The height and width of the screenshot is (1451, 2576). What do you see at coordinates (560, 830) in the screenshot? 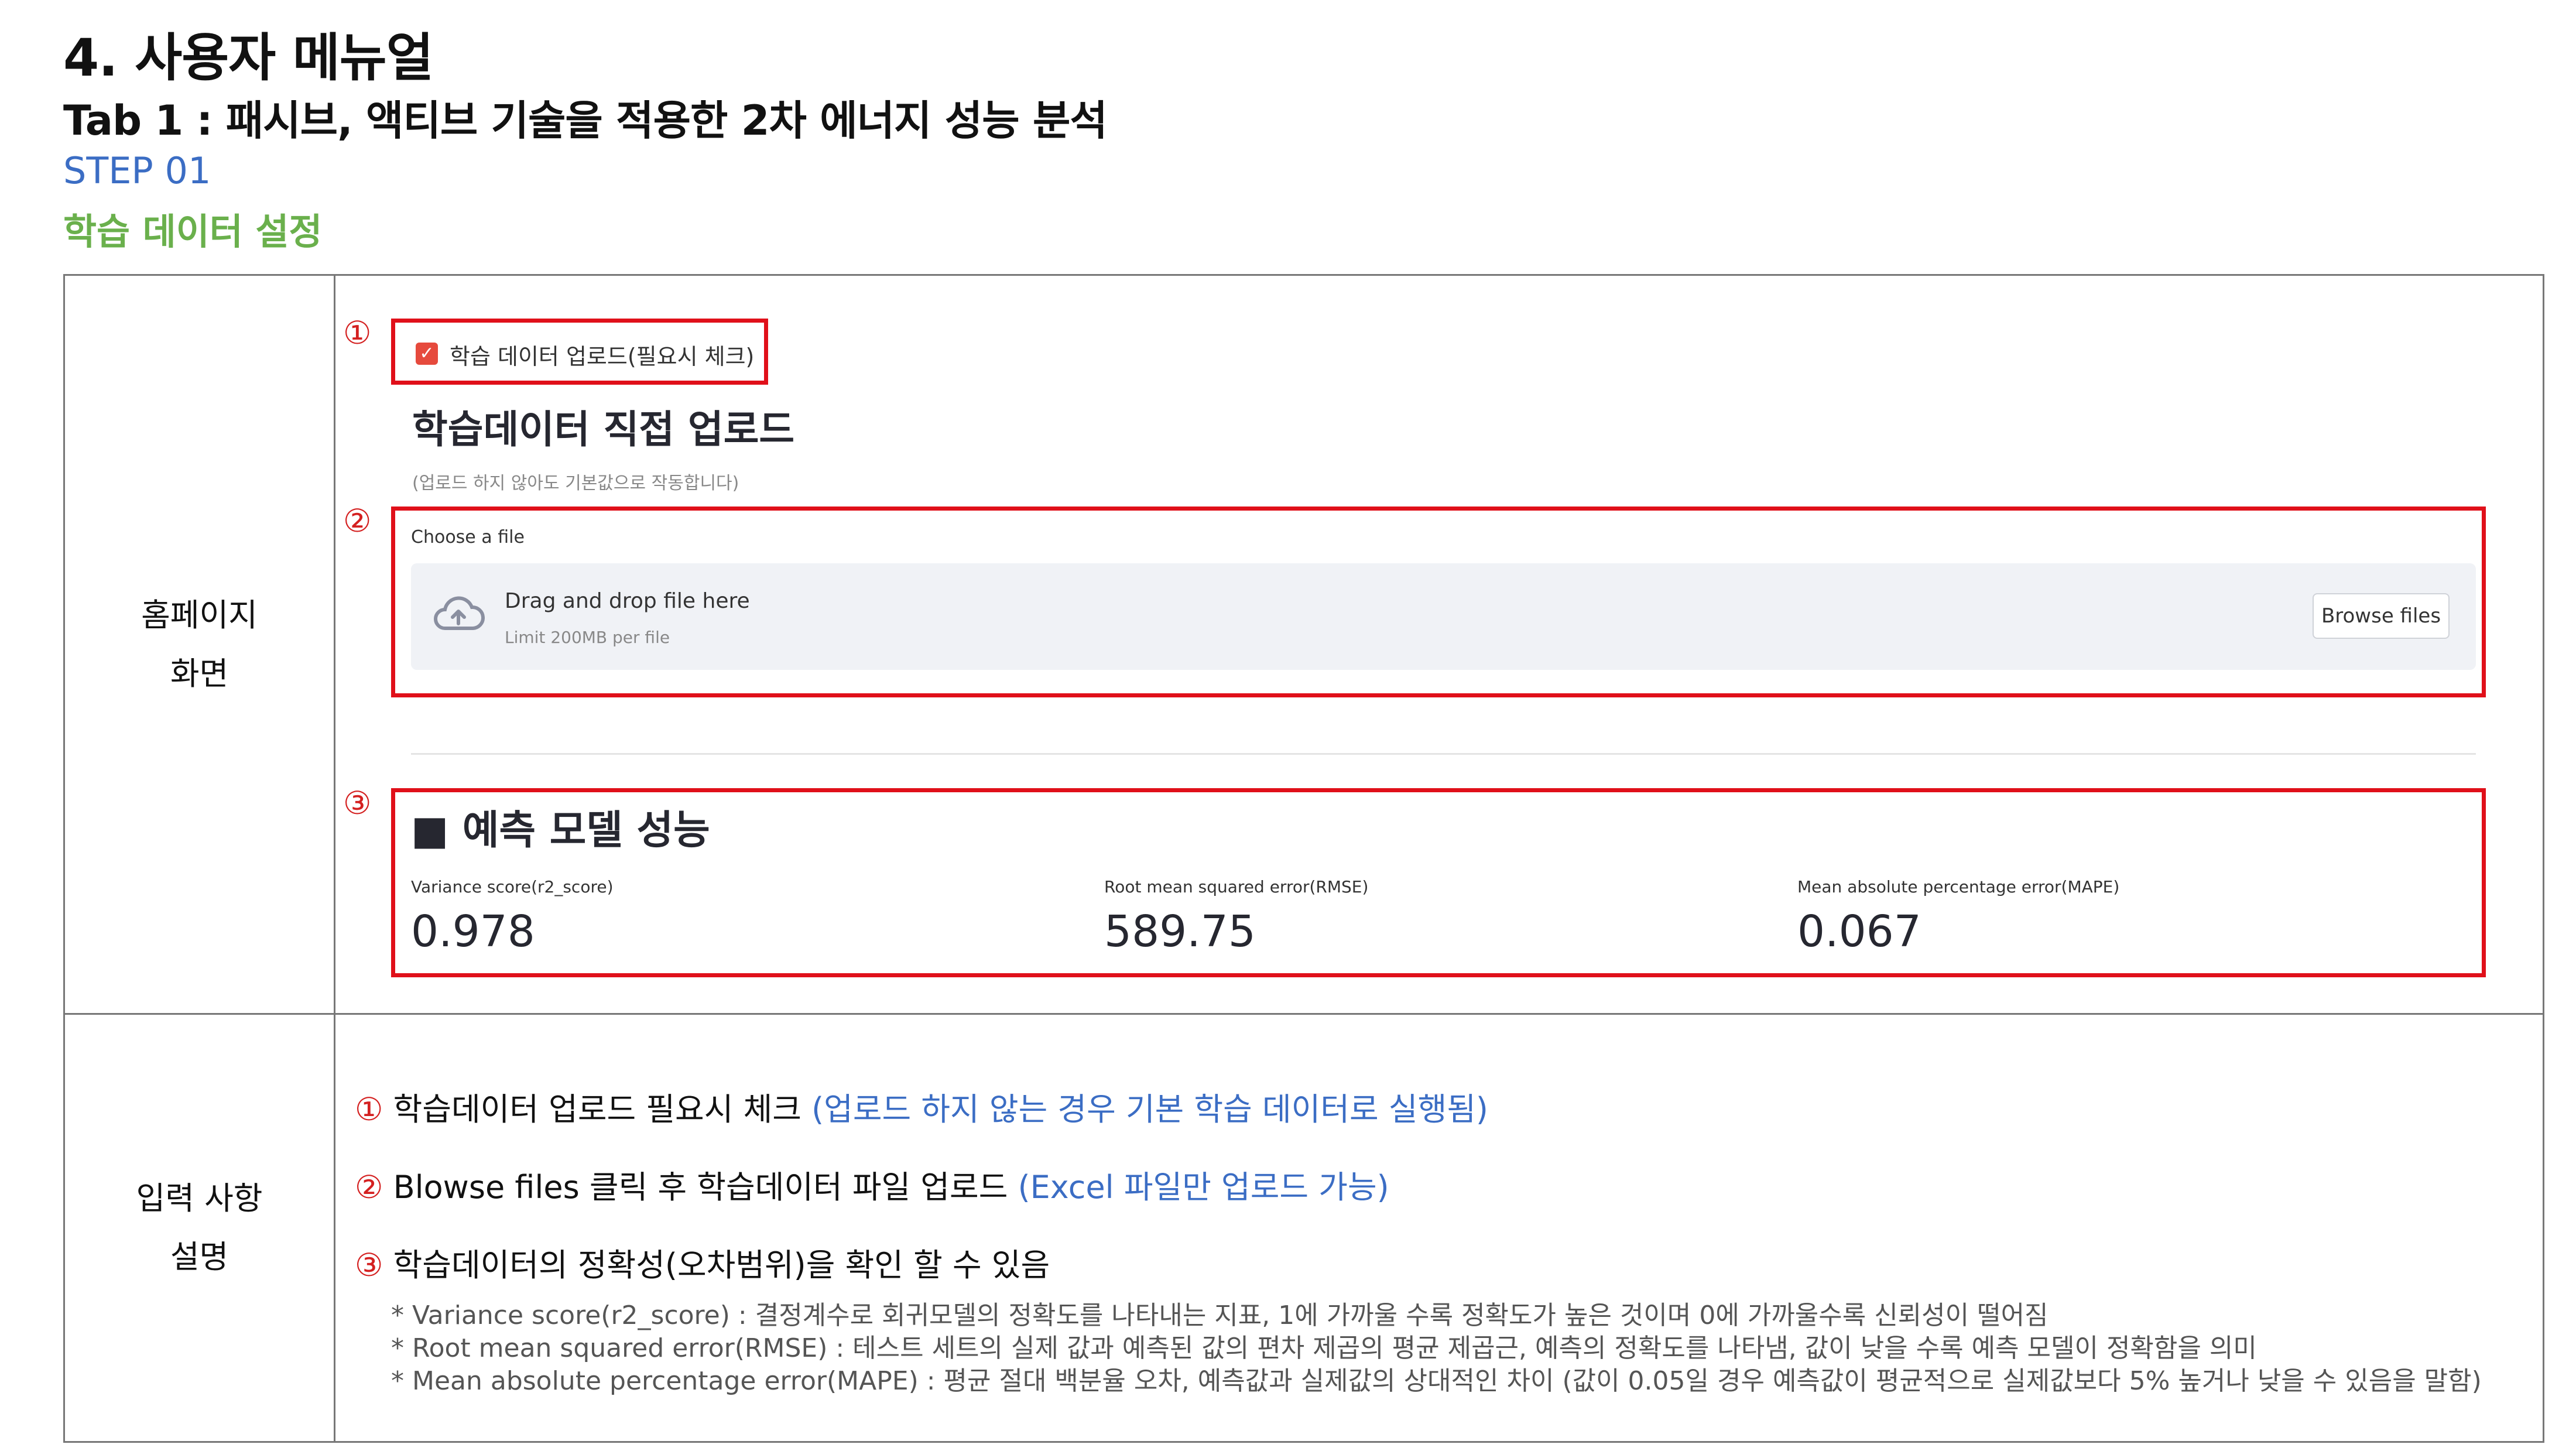
I see `model-performance-title: ■ 예측 모델 성능` at bounding box center [560, 830].